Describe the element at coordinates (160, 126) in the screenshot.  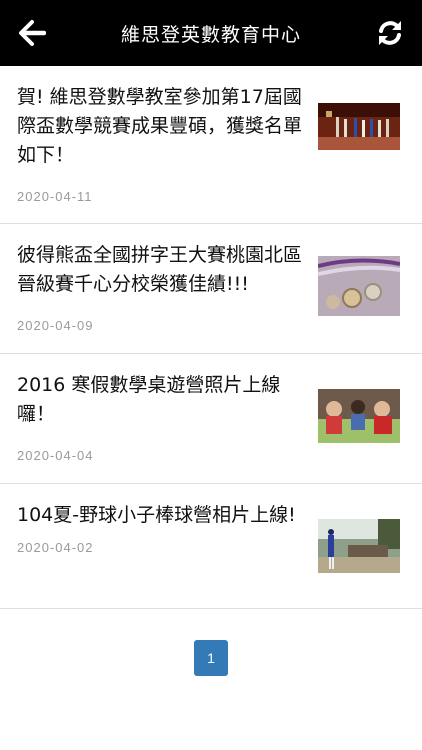
I see `article-title: 賀! 維思登數學教室參加第17屆國際盃數學競賽成果豐碩，獲獎名單如下！` at that location.